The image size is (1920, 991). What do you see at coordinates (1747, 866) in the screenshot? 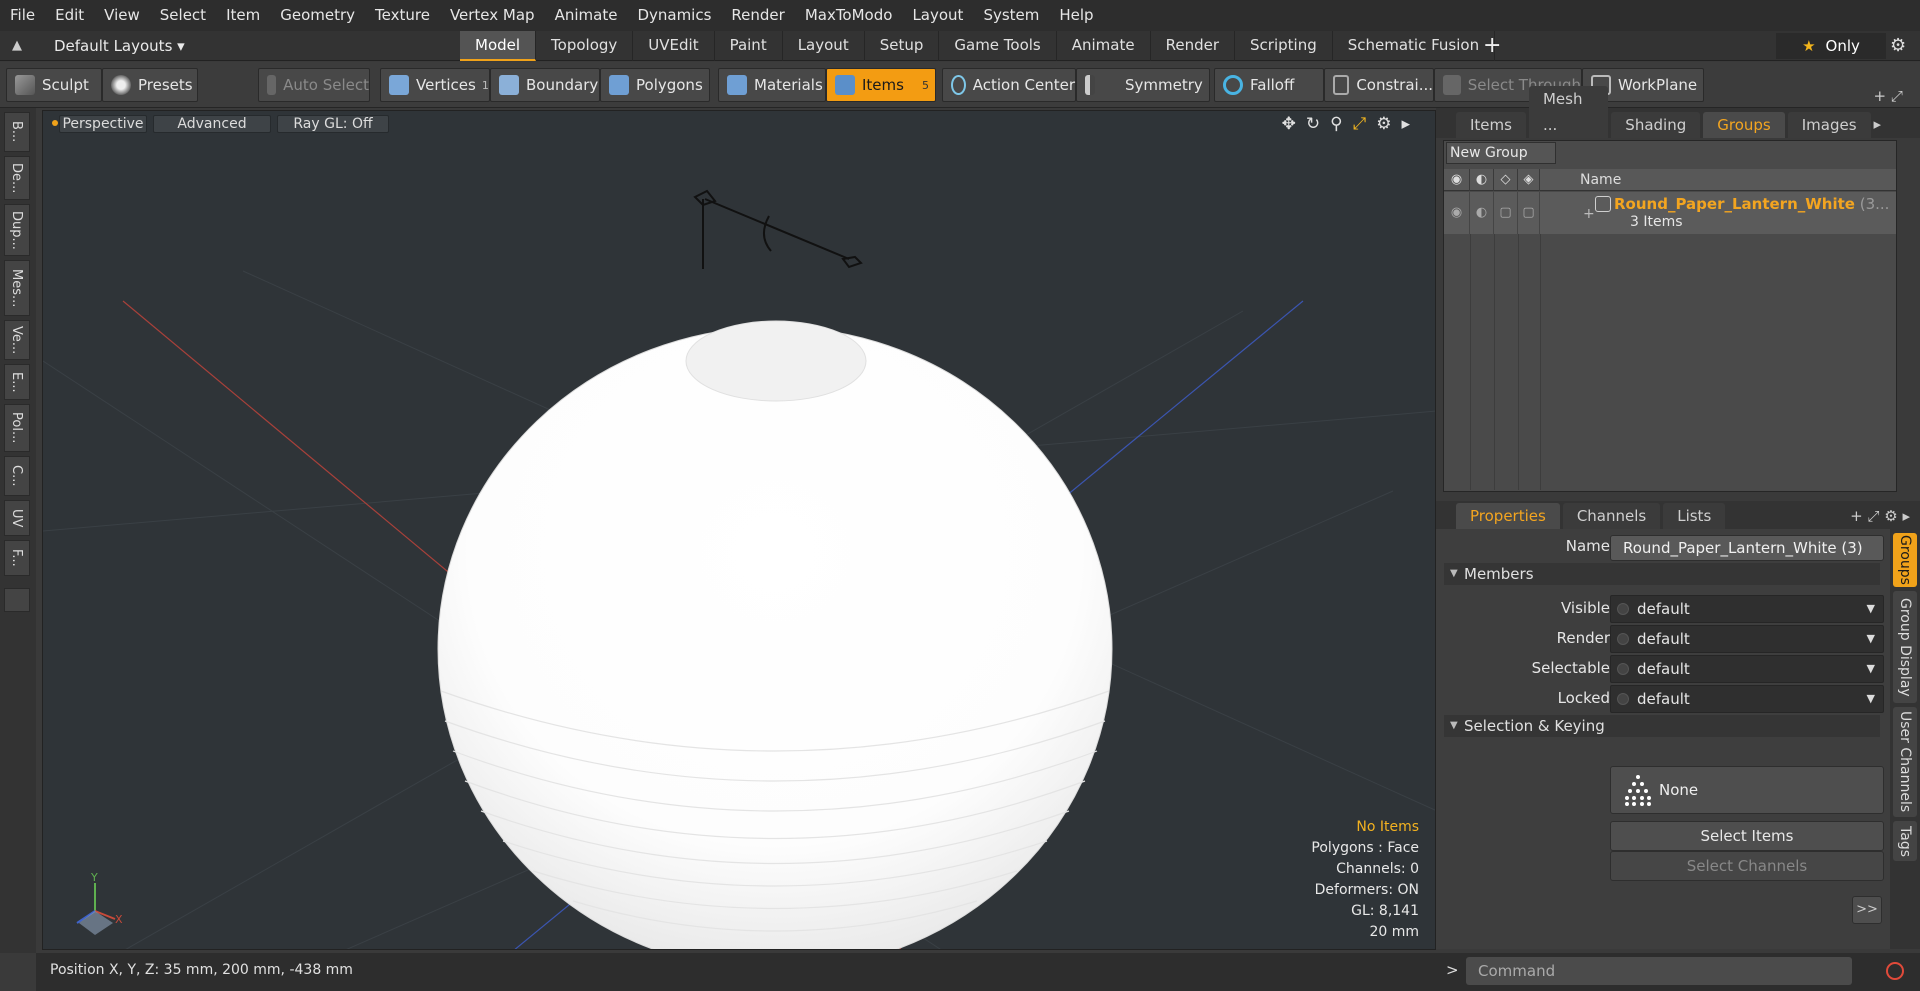
I see `select-channels-button: Select Channels` at bounding box center [1747, 866].